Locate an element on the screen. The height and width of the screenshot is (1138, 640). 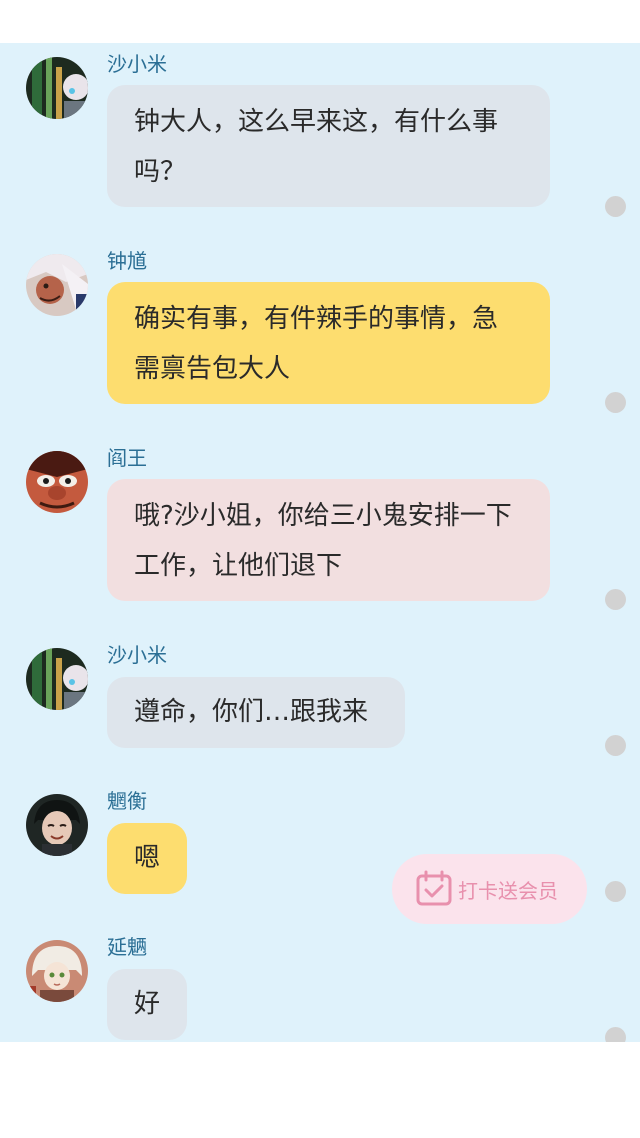
message-bubble: 确实有事，有件辣手的事情，急需禀告包大人 is located at coordinates (328, 343).